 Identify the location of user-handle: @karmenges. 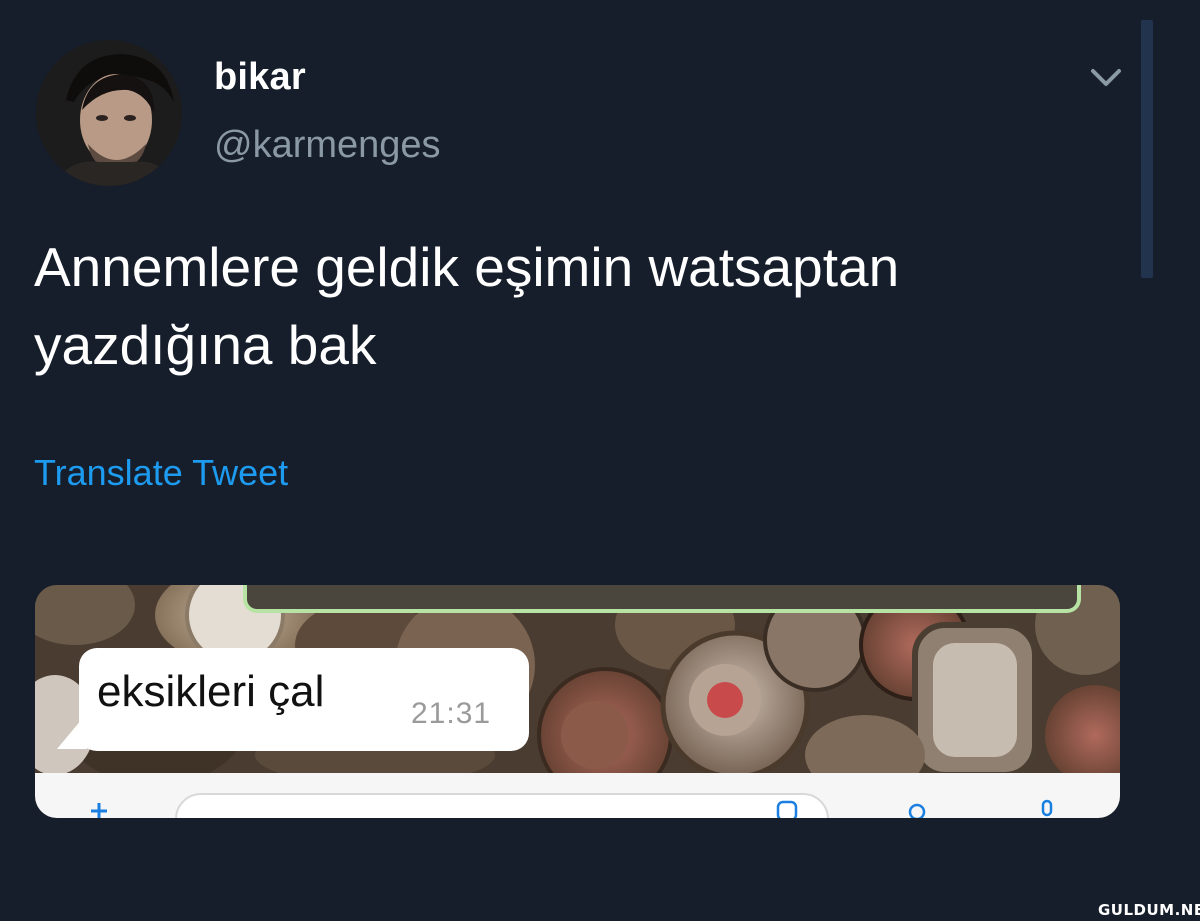
(327, 145).